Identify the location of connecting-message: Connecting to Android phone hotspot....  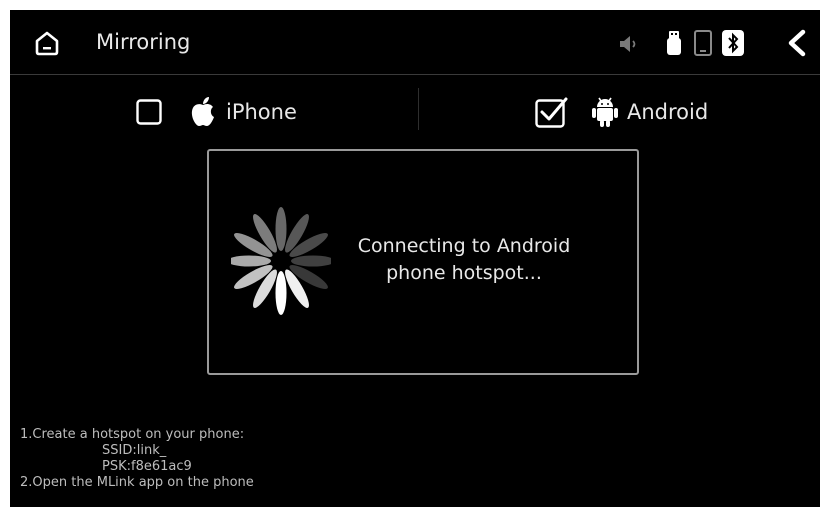
(464, 259).